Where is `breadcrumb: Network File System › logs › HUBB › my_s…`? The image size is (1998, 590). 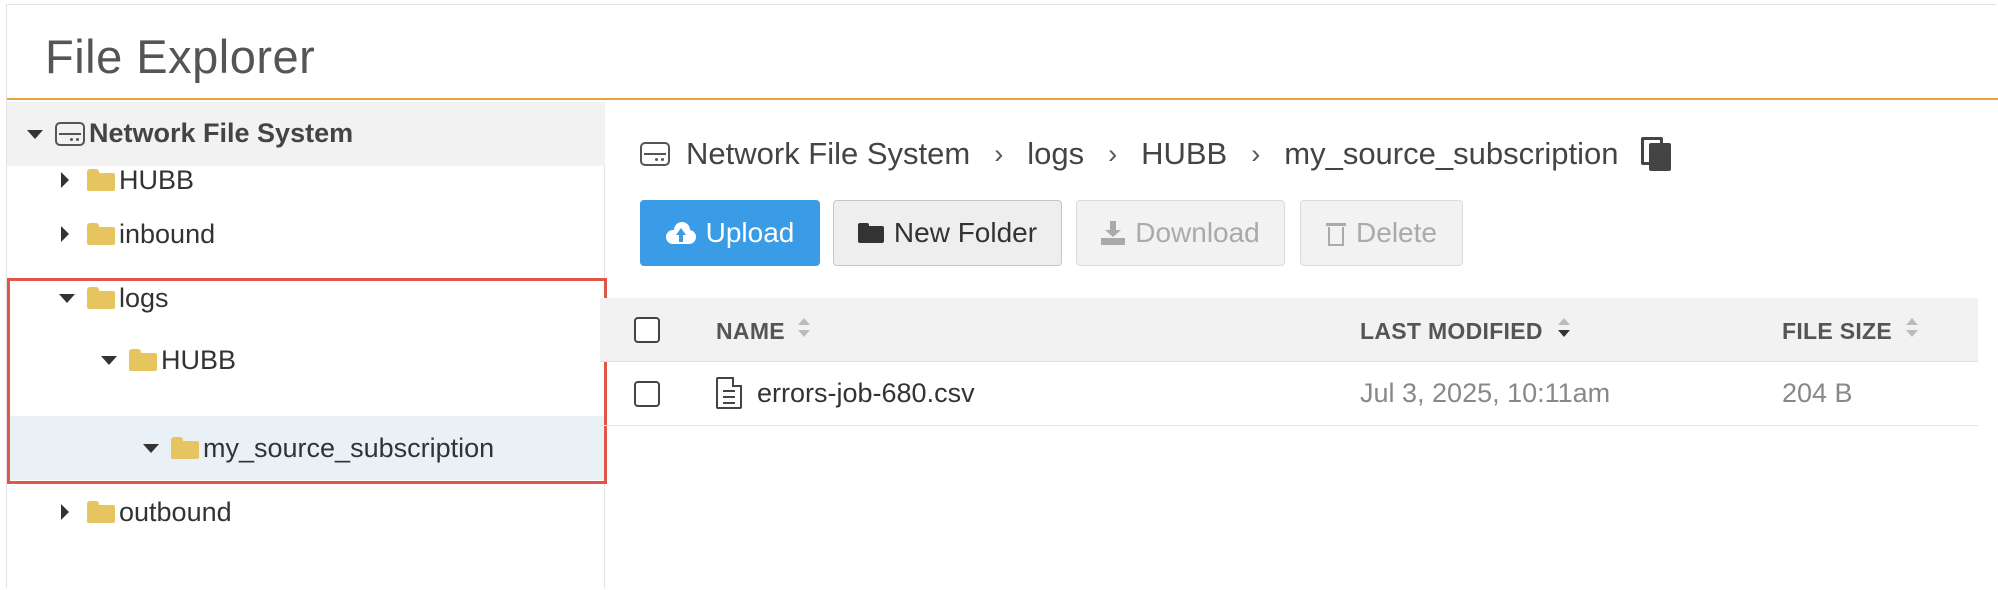 breadcrumb: Network File System › logs › HUBB › my_s… is located at coordinates (1155, 154).